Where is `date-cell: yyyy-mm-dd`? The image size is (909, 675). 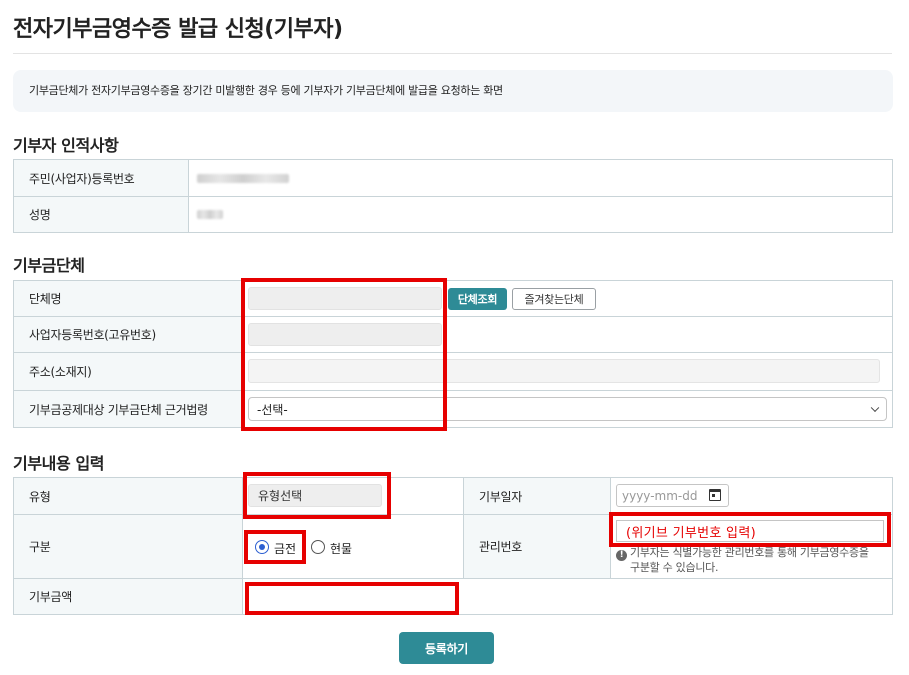
date-cell: yyyy-mm-dd is located at coordinates (752, 496).